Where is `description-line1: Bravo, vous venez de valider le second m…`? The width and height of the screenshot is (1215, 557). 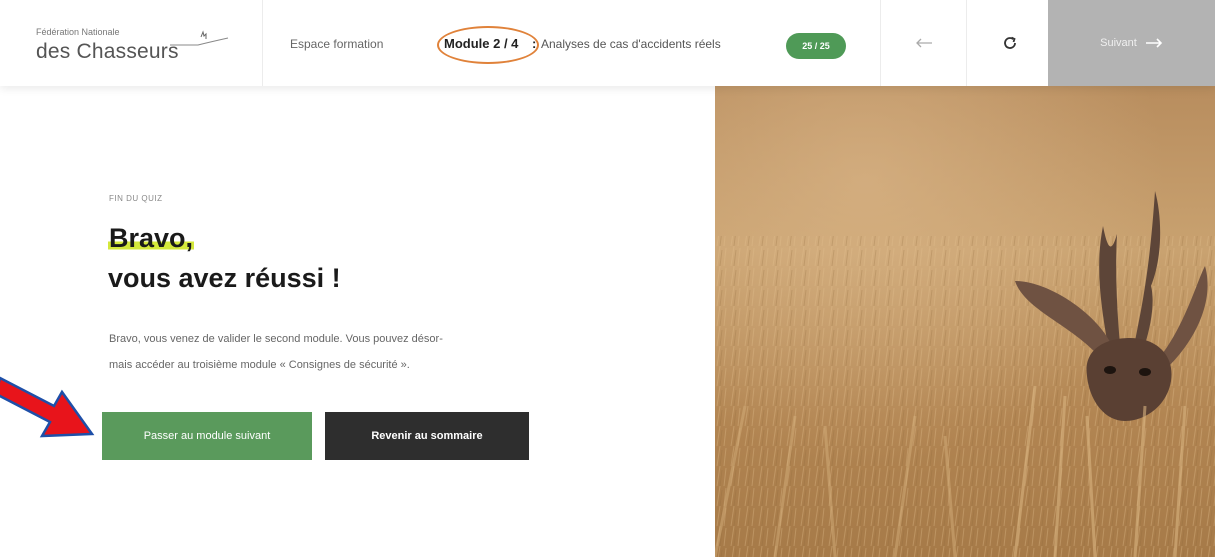 description-line1: Bravo, vous venez de valider le second m… is located at coordinates (276, 339).